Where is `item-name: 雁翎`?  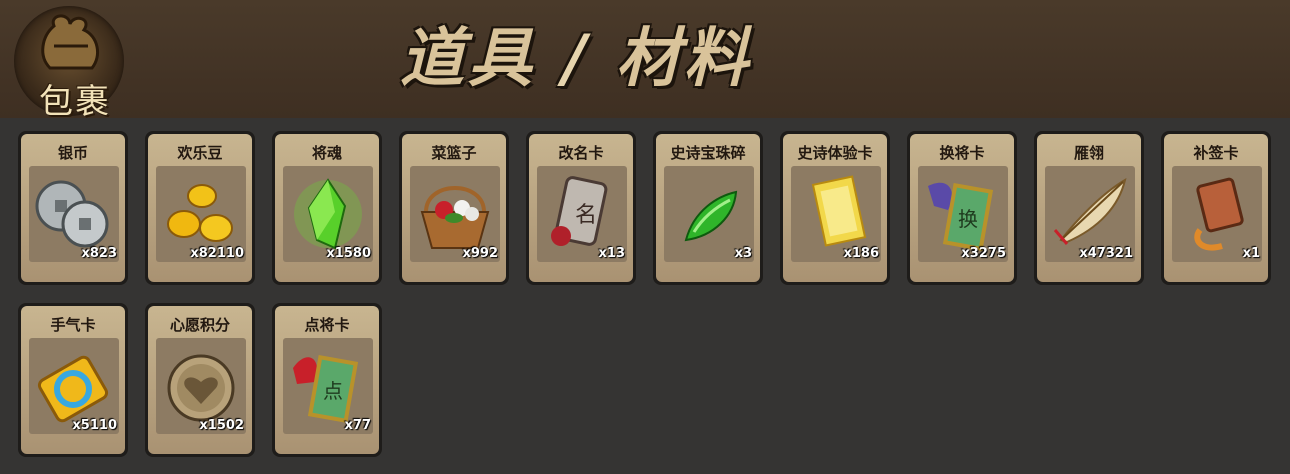 item-name: 雁翎 is located at coordinates (1088, 153).